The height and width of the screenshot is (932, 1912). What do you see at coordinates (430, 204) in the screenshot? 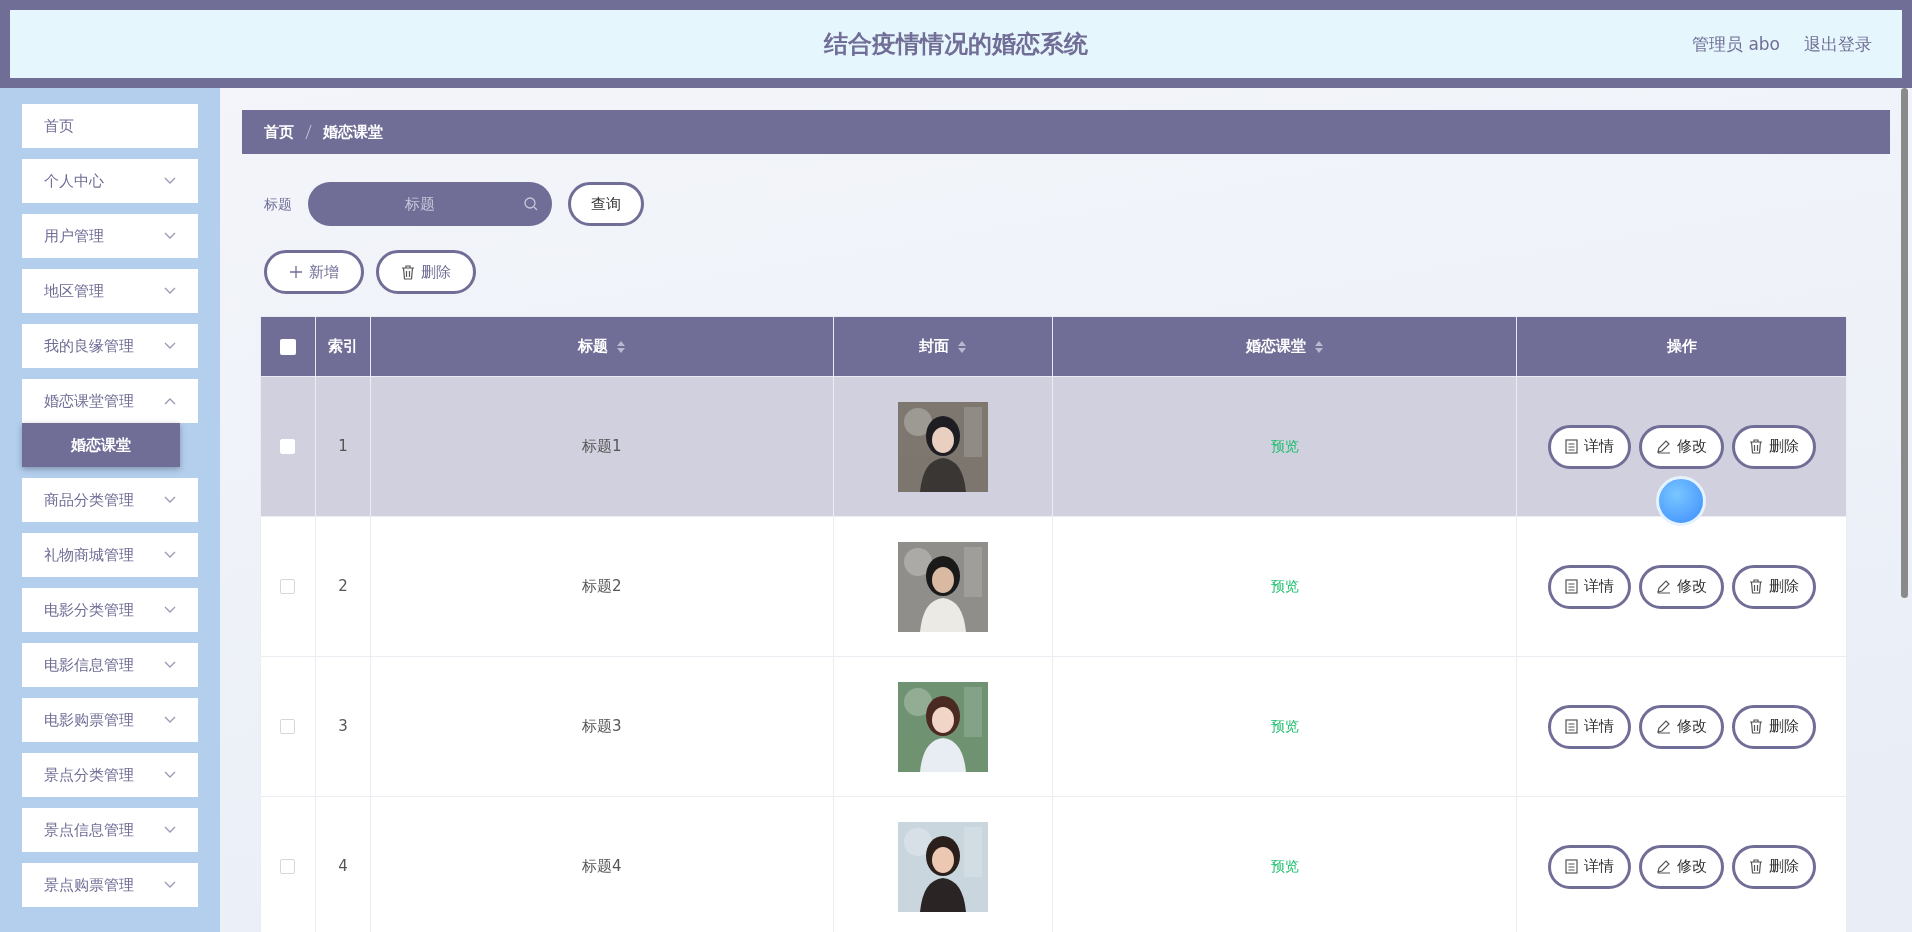
I see `search-field: 标题` at bounding box center [430, 204].